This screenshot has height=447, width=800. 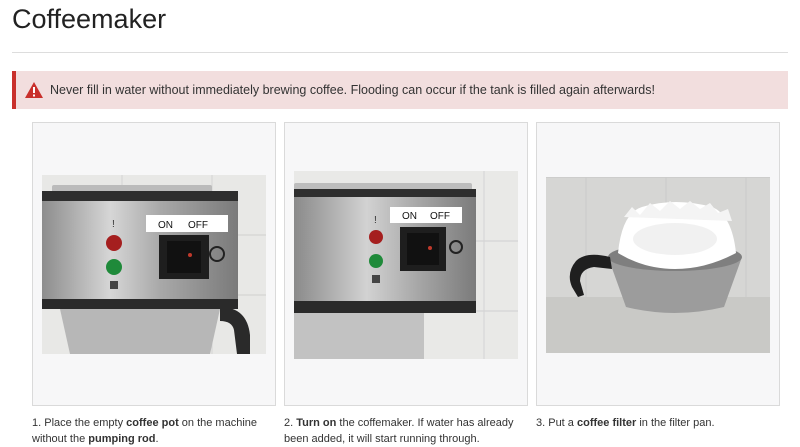 What do you see at coordinates (400, 52) in the screenshot?
I see `title-divider` at bounding box center [400, 52].